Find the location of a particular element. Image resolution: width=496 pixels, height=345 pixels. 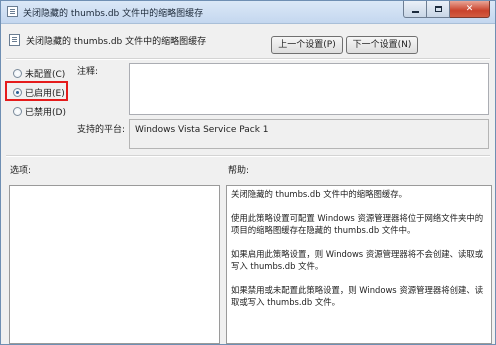

caption-buttons: ✕ is located at coordinates (446, 10).